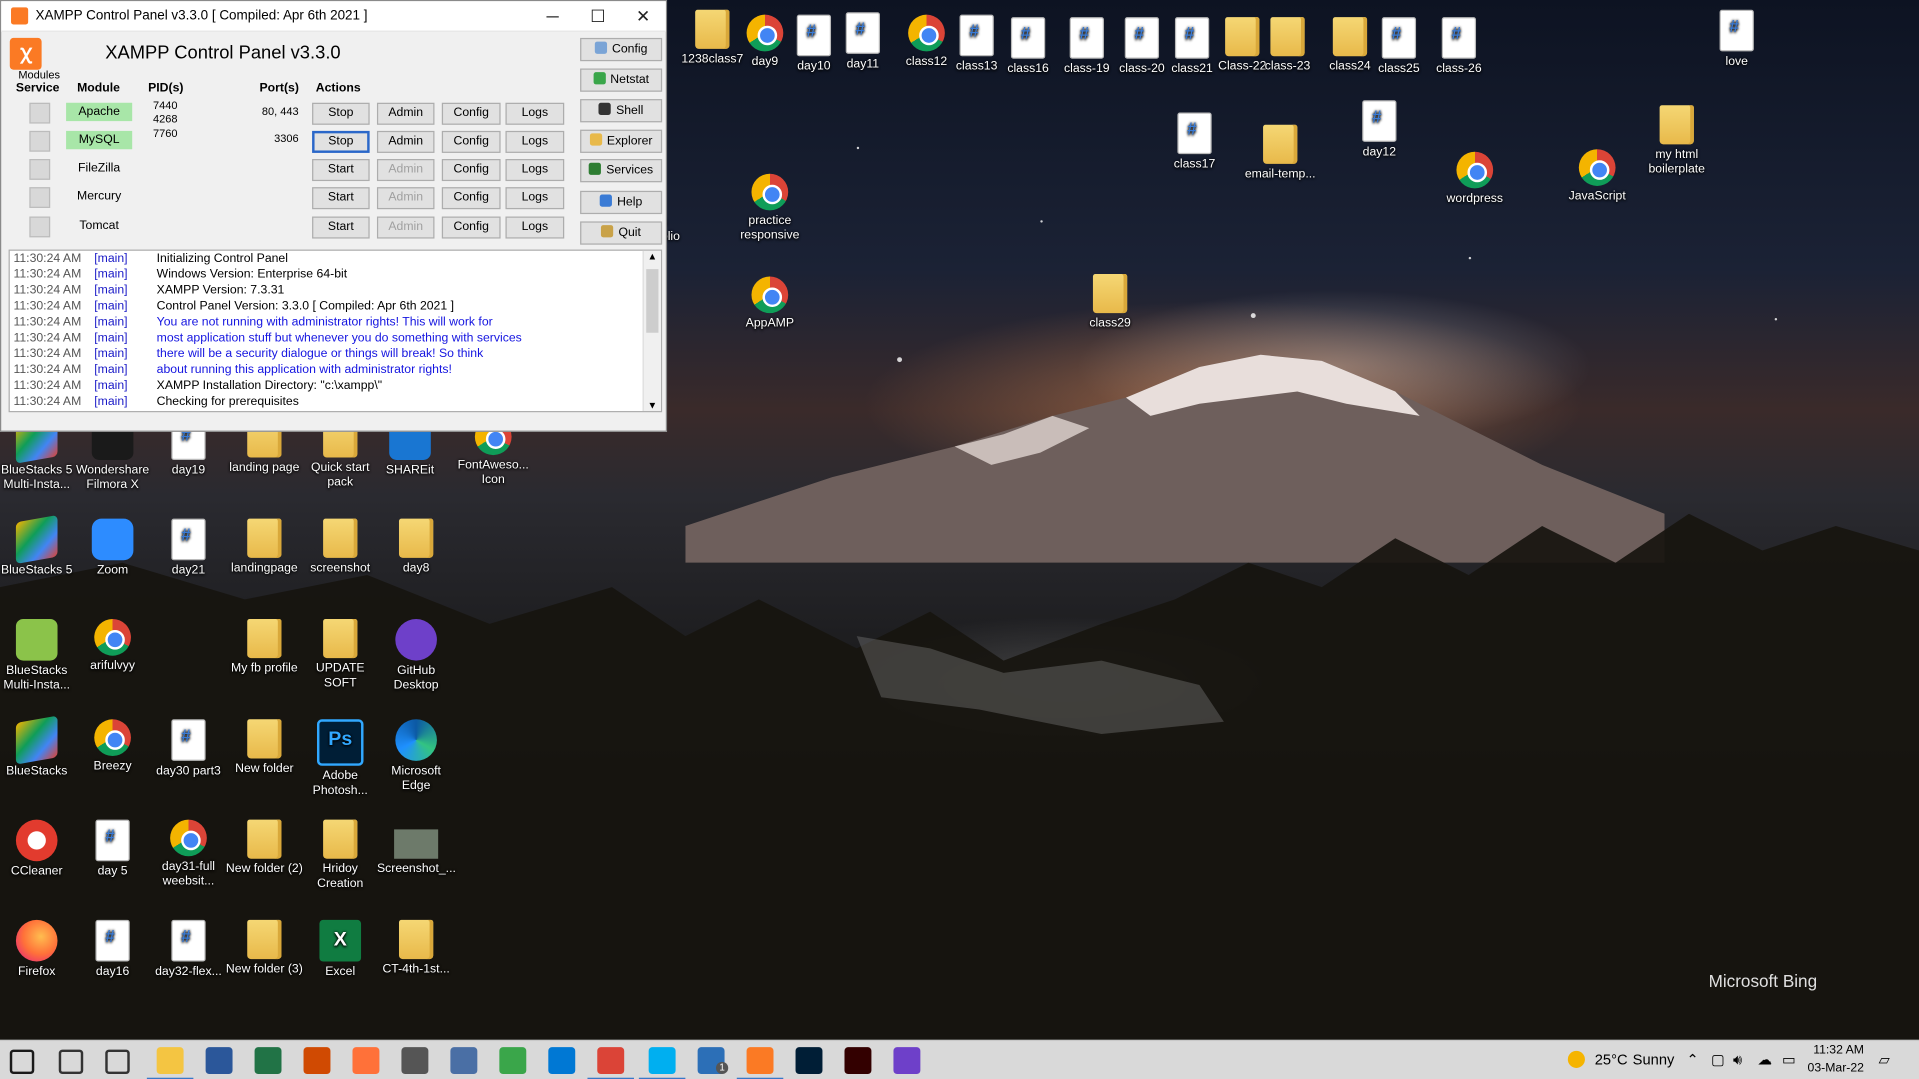 The width and height of the screenshot is (1919, 1079). Describe the element at coordinates (621, 202) in the screenshot. I see `help-button: Help` at that location.